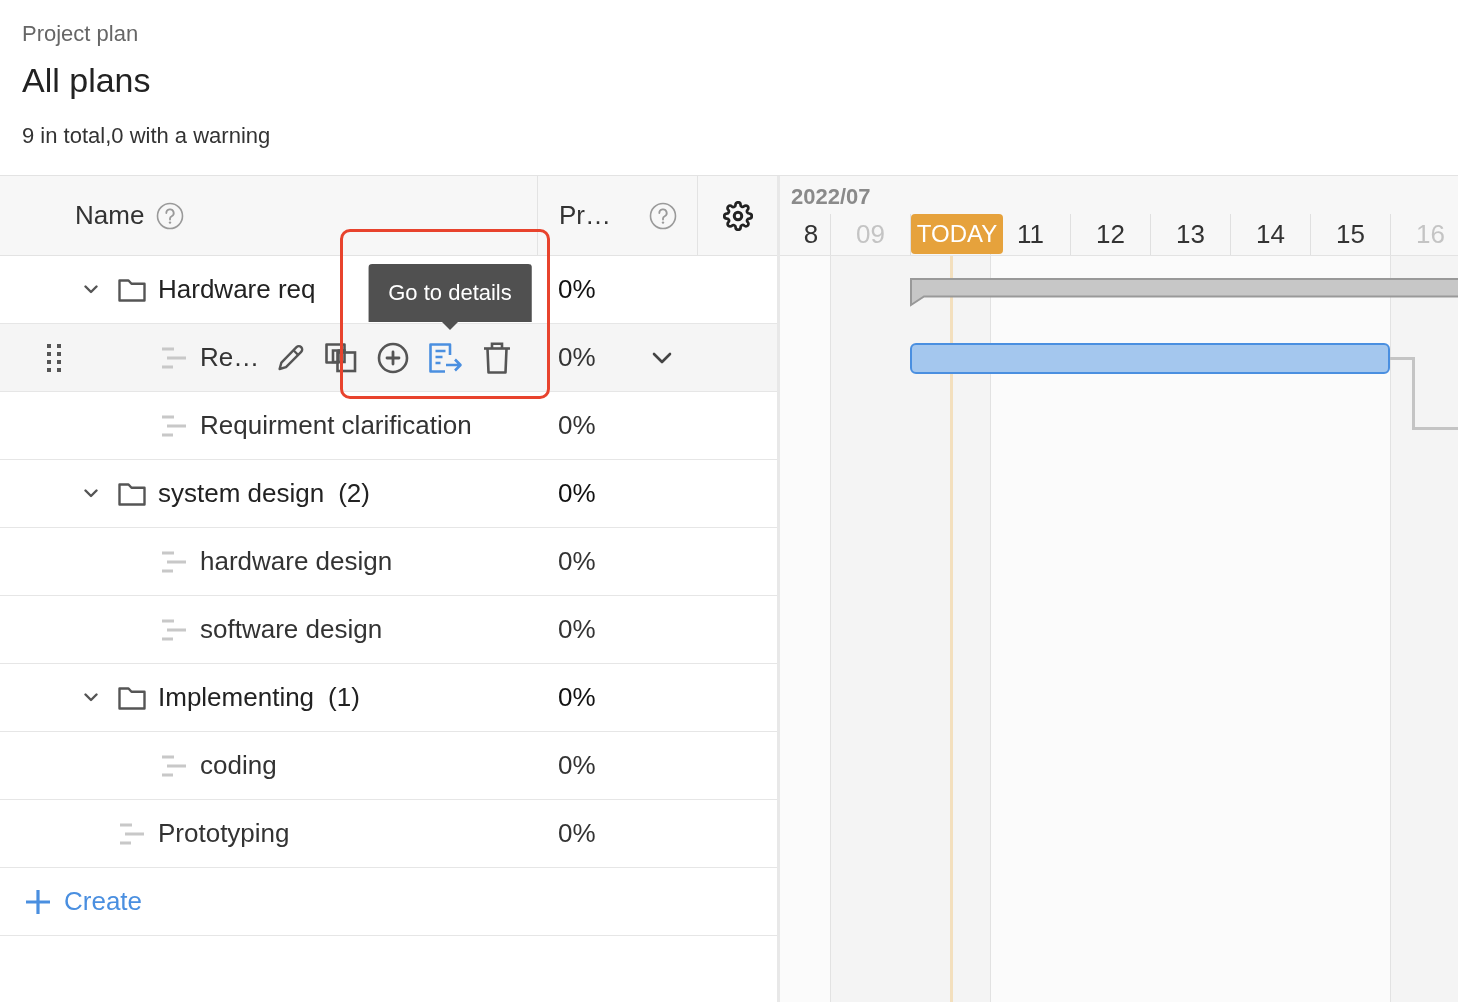  Describe the element at coordinates (446, 357) in the screenshot. I see `document-arrow-icon` at that location.